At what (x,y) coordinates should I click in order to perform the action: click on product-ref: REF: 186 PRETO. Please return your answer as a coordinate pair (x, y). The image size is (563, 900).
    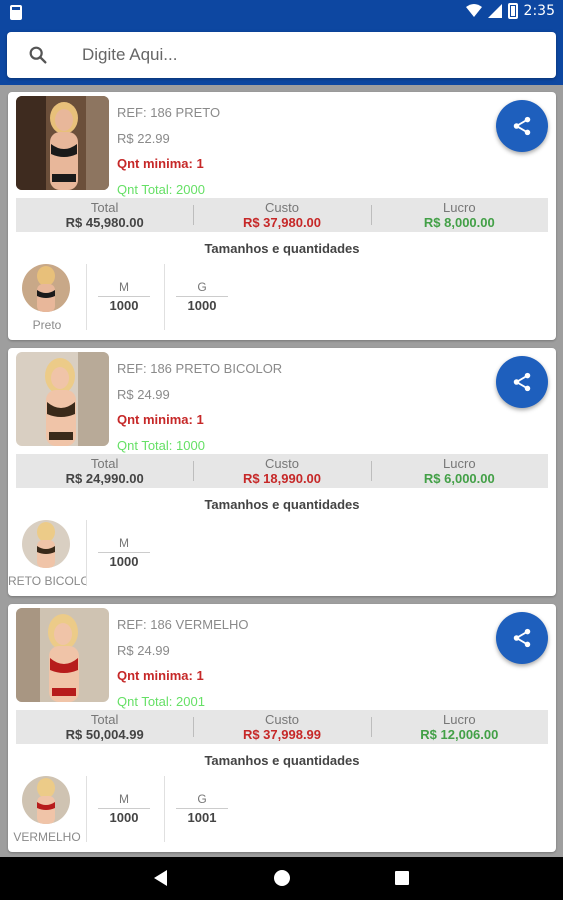
    Looking at the image, I should click on (169, 112).